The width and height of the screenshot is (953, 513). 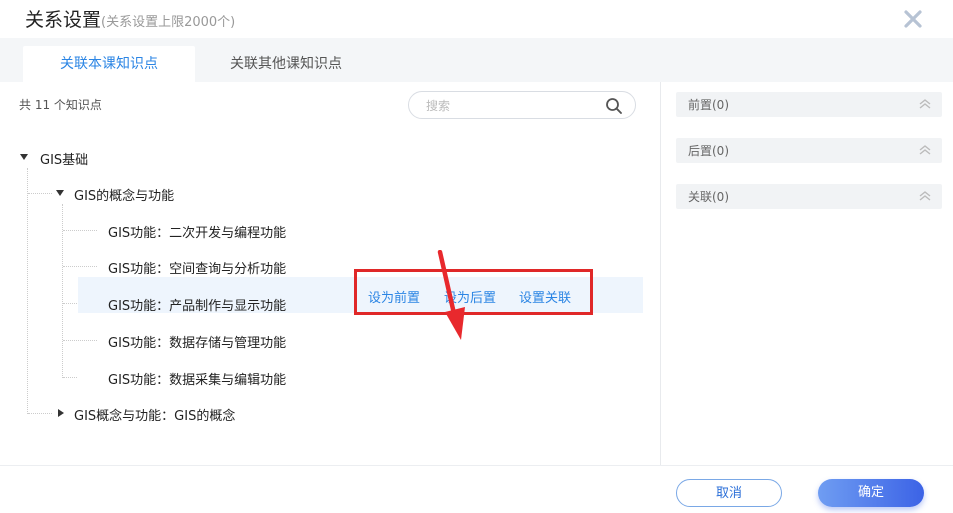 I want to click on tree-leaf: GIS功能：空间查询与分析功能, so click(x=197, y=267).